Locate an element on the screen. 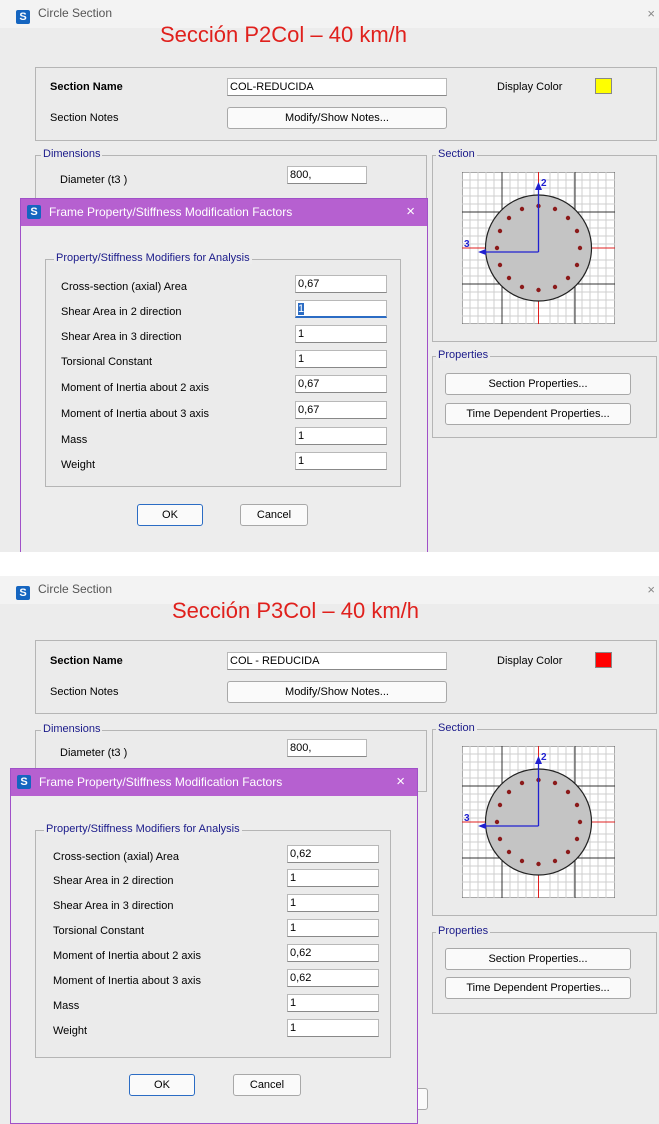  modifier-input-axial-area: 0,67 is located at coordinates (341, 284).